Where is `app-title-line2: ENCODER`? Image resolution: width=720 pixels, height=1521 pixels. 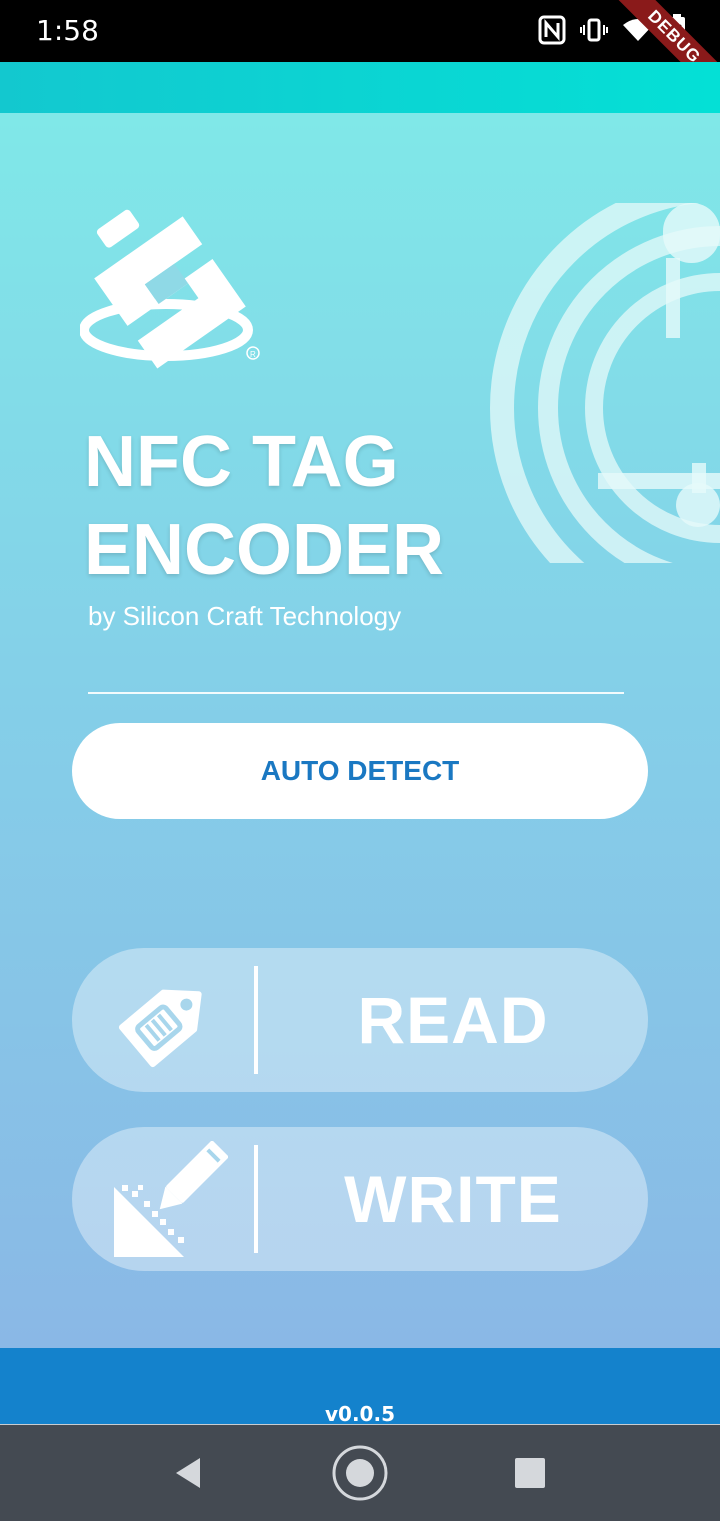 app-title-line2: ENCODER is located at coordinates (264, 550).